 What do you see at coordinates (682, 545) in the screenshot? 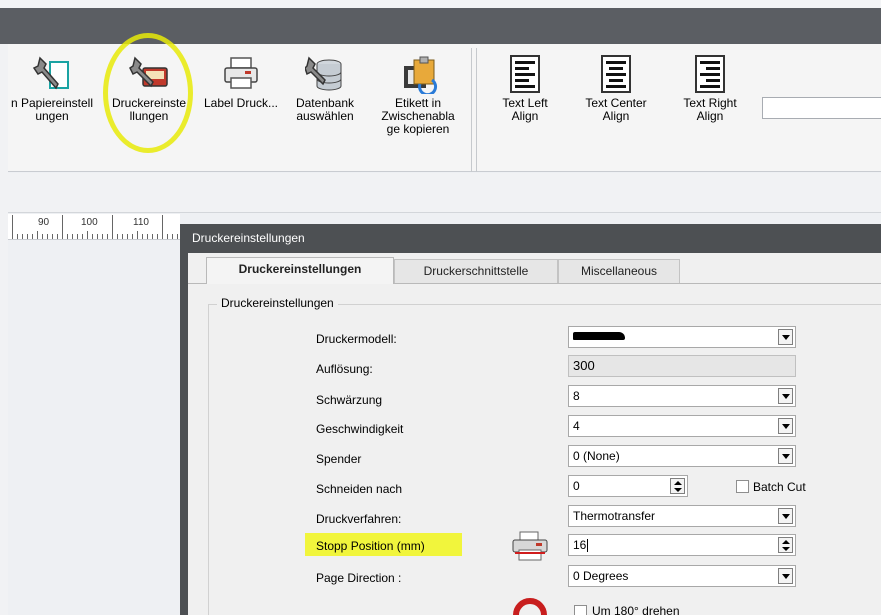
I see `stop-position-stepper: 16` at bounding box center [682, 545].